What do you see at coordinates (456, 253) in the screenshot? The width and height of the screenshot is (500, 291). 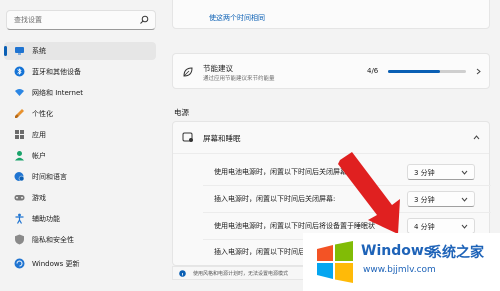 I see `watermark-cn: 系统之家` at bounding box center [456, 253].